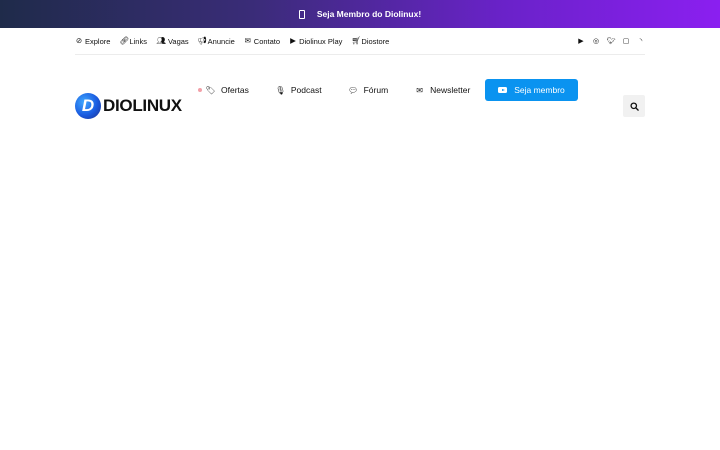 This screenshot has width=720, height=450. I want to click on twitter-icon: 🐦︎, so click(611, 41).